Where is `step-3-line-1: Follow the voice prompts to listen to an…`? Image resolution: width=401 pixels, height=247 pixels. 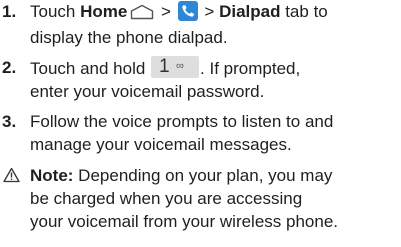
step-3-line-1: Follow the voice prompts to listen to an… is located at coordinates (182, 121).